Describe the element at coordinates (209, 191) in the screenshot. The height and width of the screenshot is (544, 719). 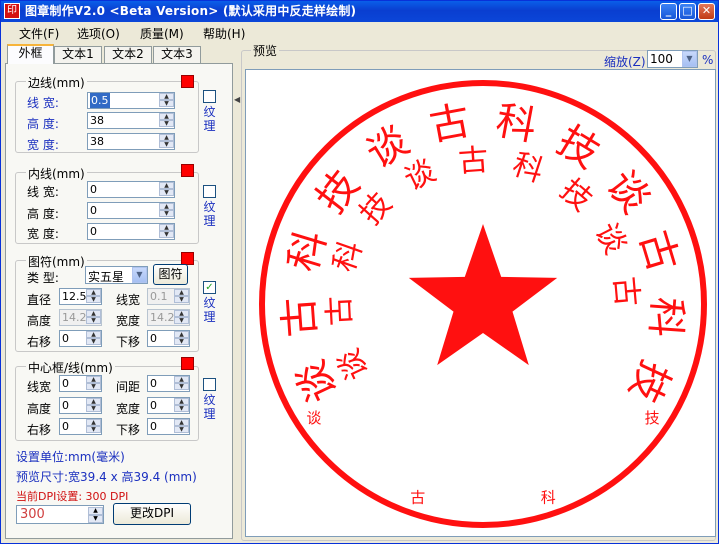
I see `inner-texture-checkbox` at that location.